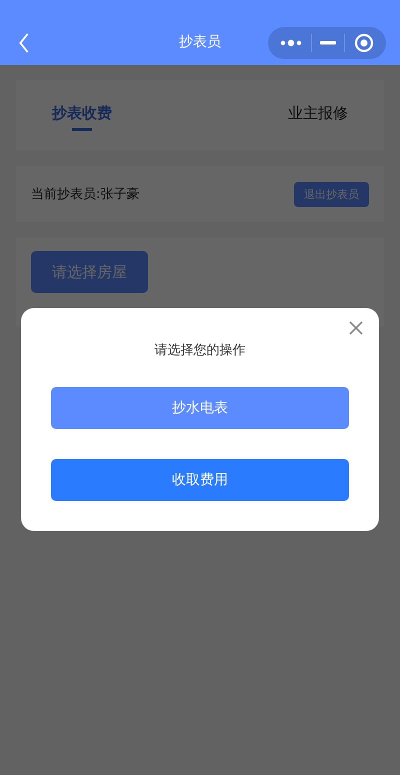  Describe the element at coordinates (200, 42) in the screenshot. I see `page-title: 抄表员` at that location.